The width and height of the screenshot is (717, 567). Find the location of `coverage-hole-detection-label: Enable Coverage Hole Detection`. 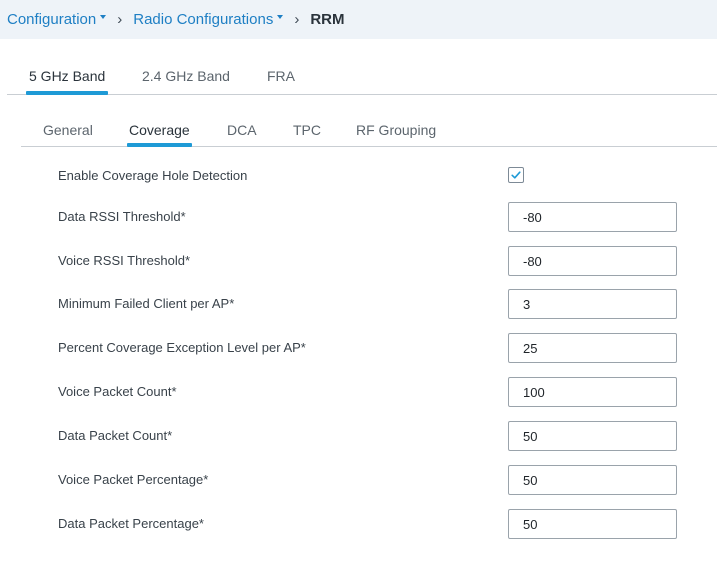

coverage-hole-detection-label: Enable Coverage Hole Detection is located at coordinates (153, 175).